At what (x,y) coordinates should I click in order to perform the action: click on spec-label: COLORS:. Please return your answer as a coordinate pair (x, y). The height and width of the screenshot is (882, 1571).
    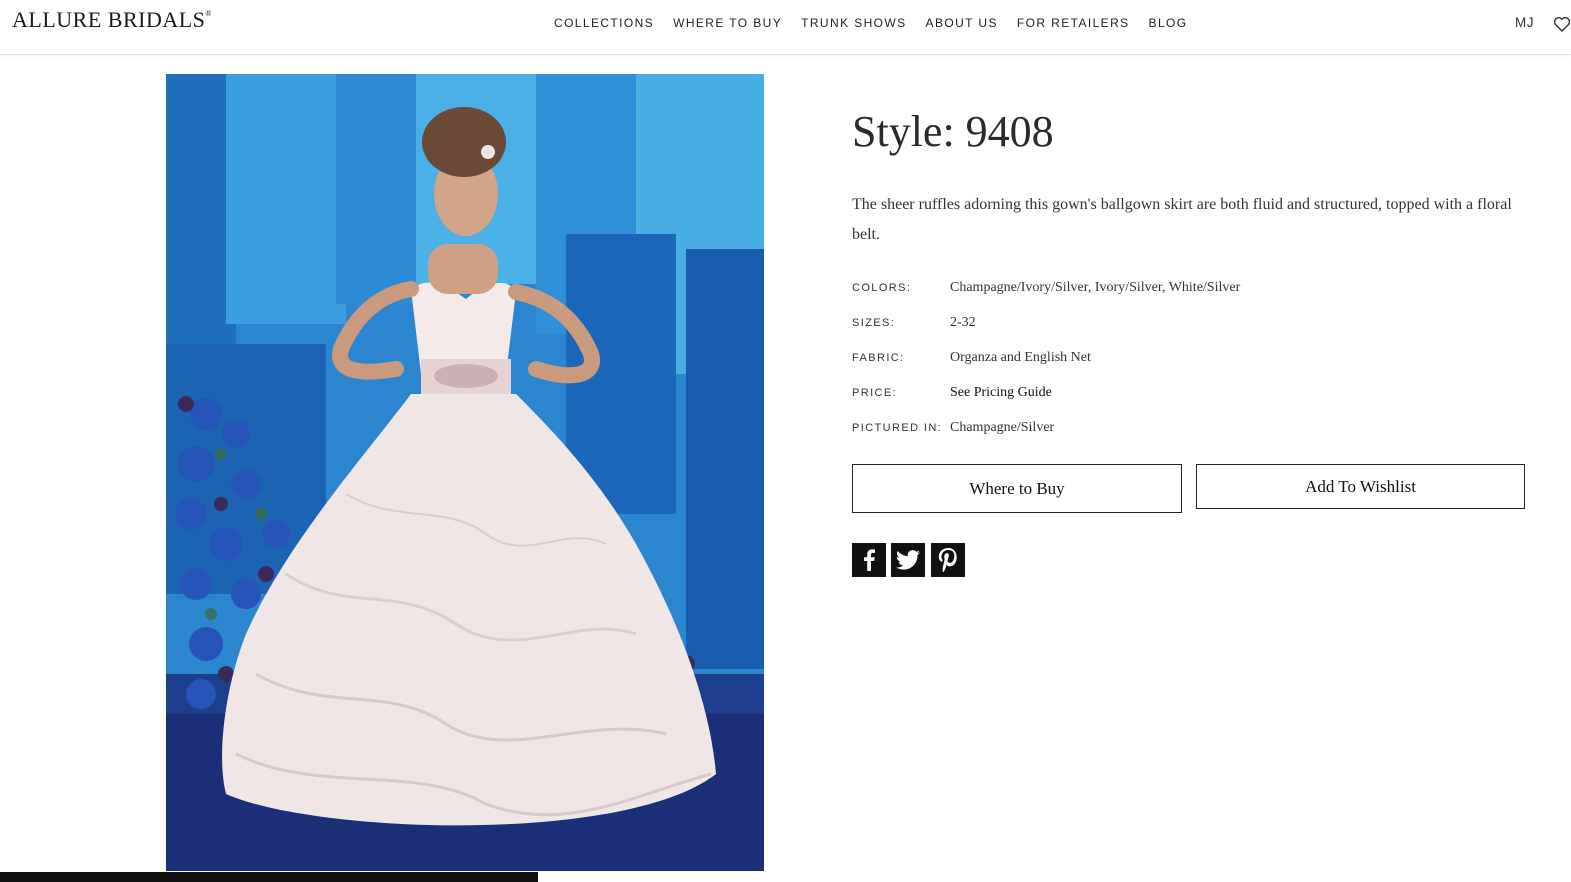
    Looking at the image, I should click on (882, 288).